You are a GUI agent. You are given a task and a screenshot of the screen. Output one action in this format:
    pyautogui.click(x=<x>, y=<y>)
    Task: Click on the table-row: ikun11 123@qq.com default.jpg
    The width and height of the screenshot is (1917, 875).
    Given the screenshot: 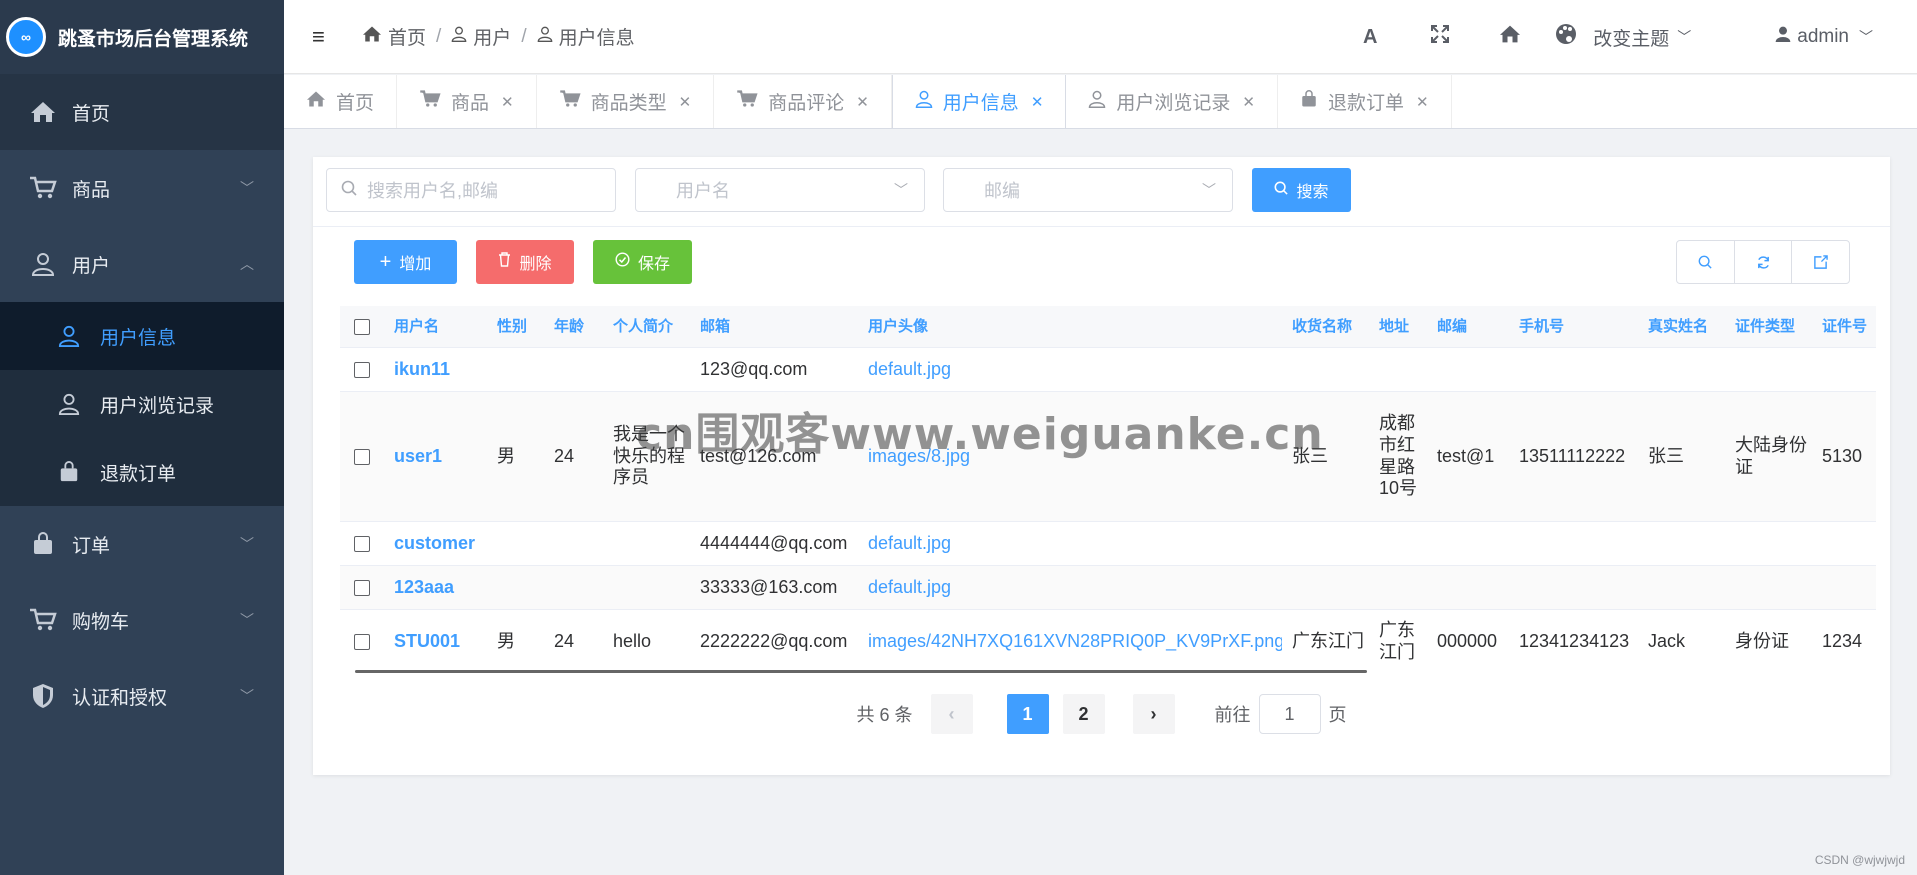 What is the action you would take?
    pyautogui.click(x=1108, y=370)
    